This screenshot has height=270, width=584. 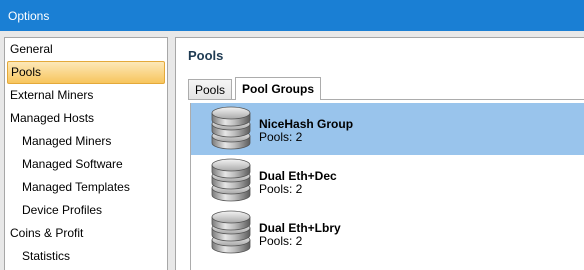 I want to click on list-item-dual-eth-lbry: Dual Eth+Lbry Pools: 2, so click(x=387, y=233).